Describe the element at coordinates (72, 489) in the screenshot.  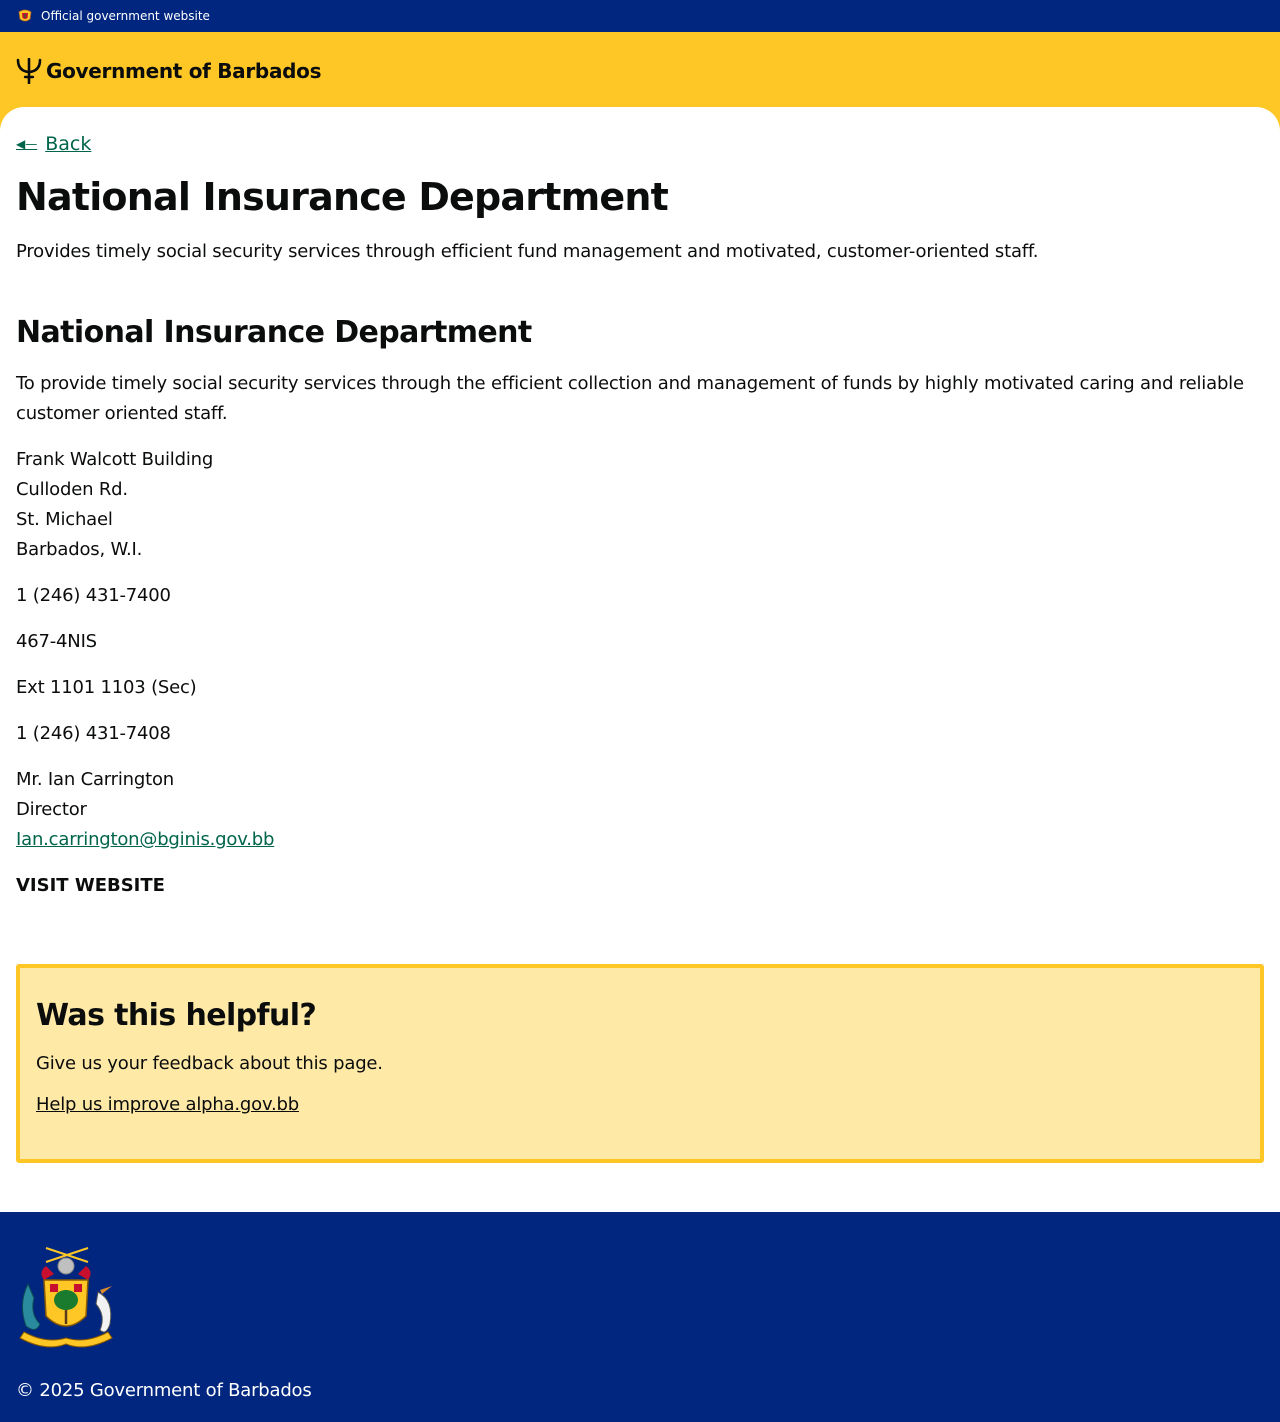
I see `address-line: Culloden Rd.` at that location.